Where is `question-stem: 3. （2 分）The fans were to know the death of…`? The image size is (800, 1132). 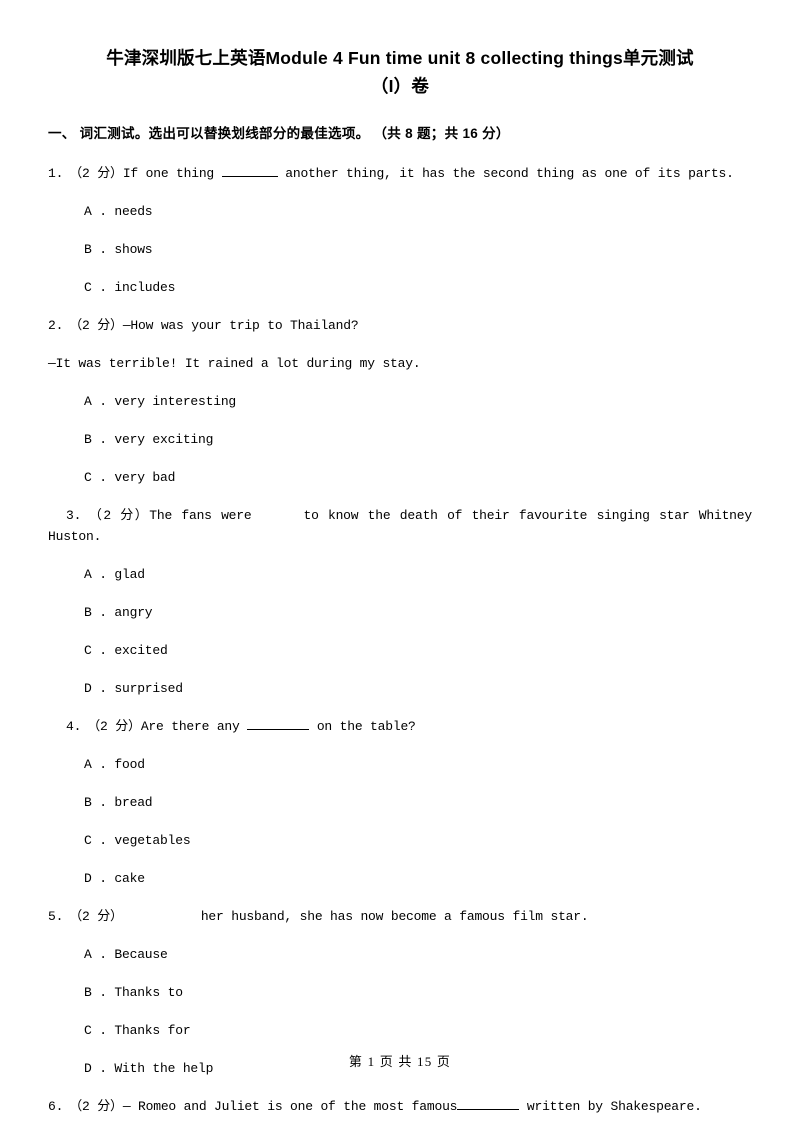 question-stem: 3. （2 分）The fans were to know the death of… is located at coordinates (409, 515).